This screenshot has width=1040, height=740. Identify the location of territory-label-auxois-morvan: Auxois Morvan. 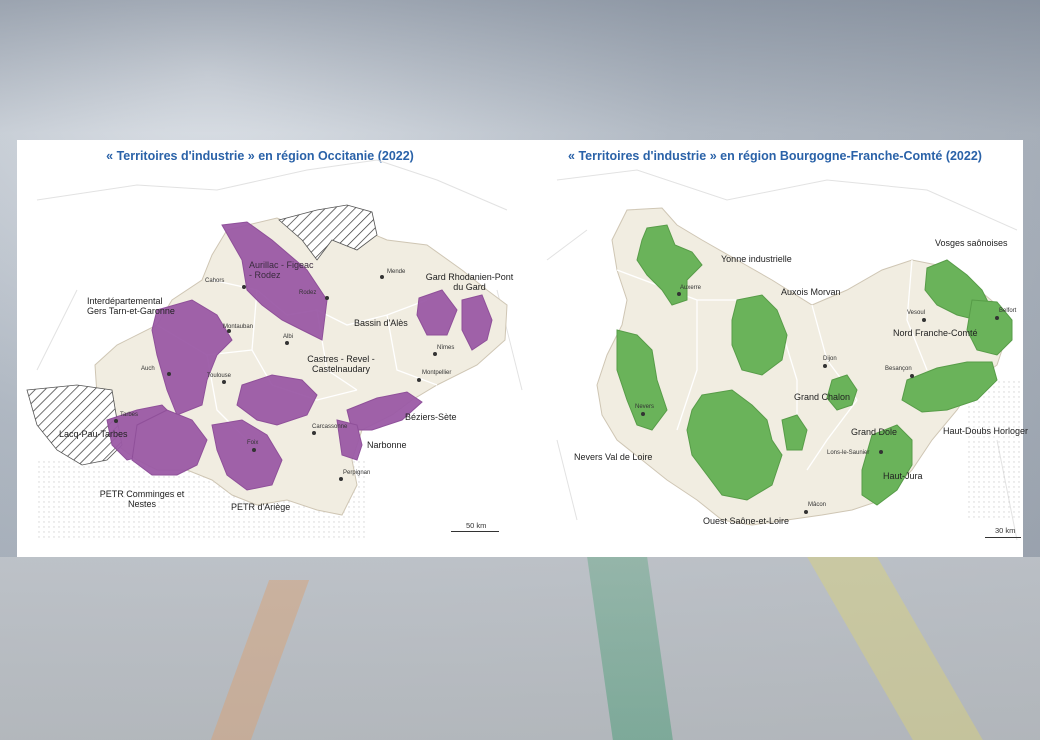
(811, 292).